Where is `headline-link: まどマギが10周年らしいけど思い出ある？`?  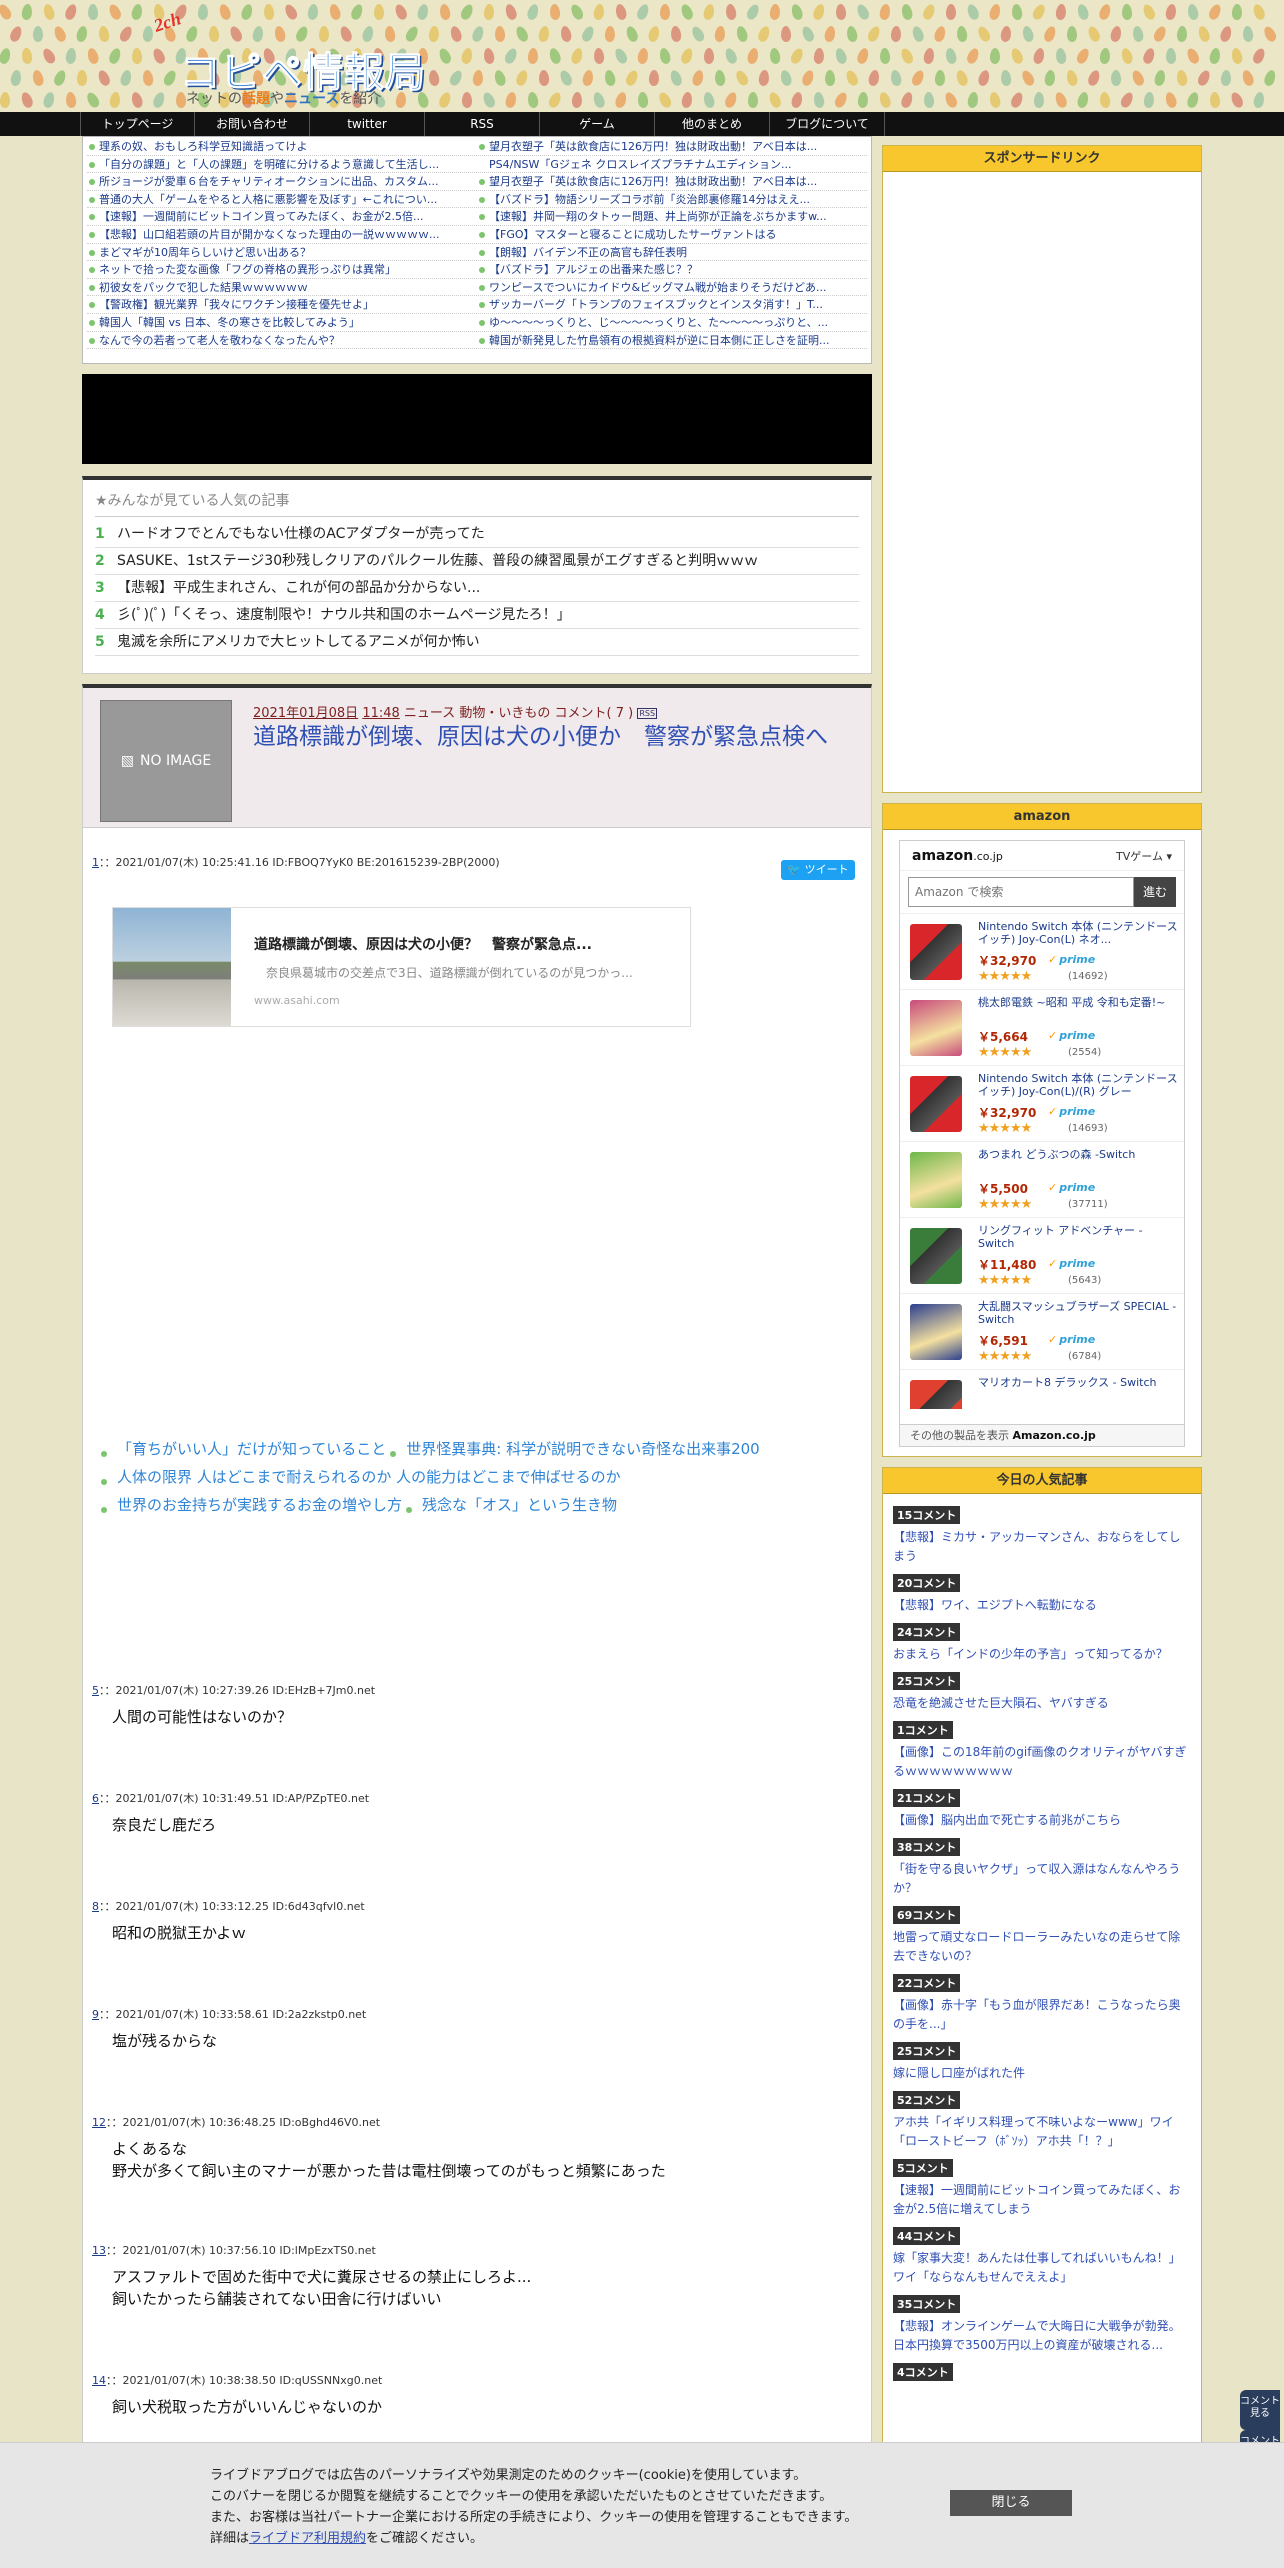
headline-link: まどマギが10周年らしいけど思い出ある？ is located at coordinates (282, 252).